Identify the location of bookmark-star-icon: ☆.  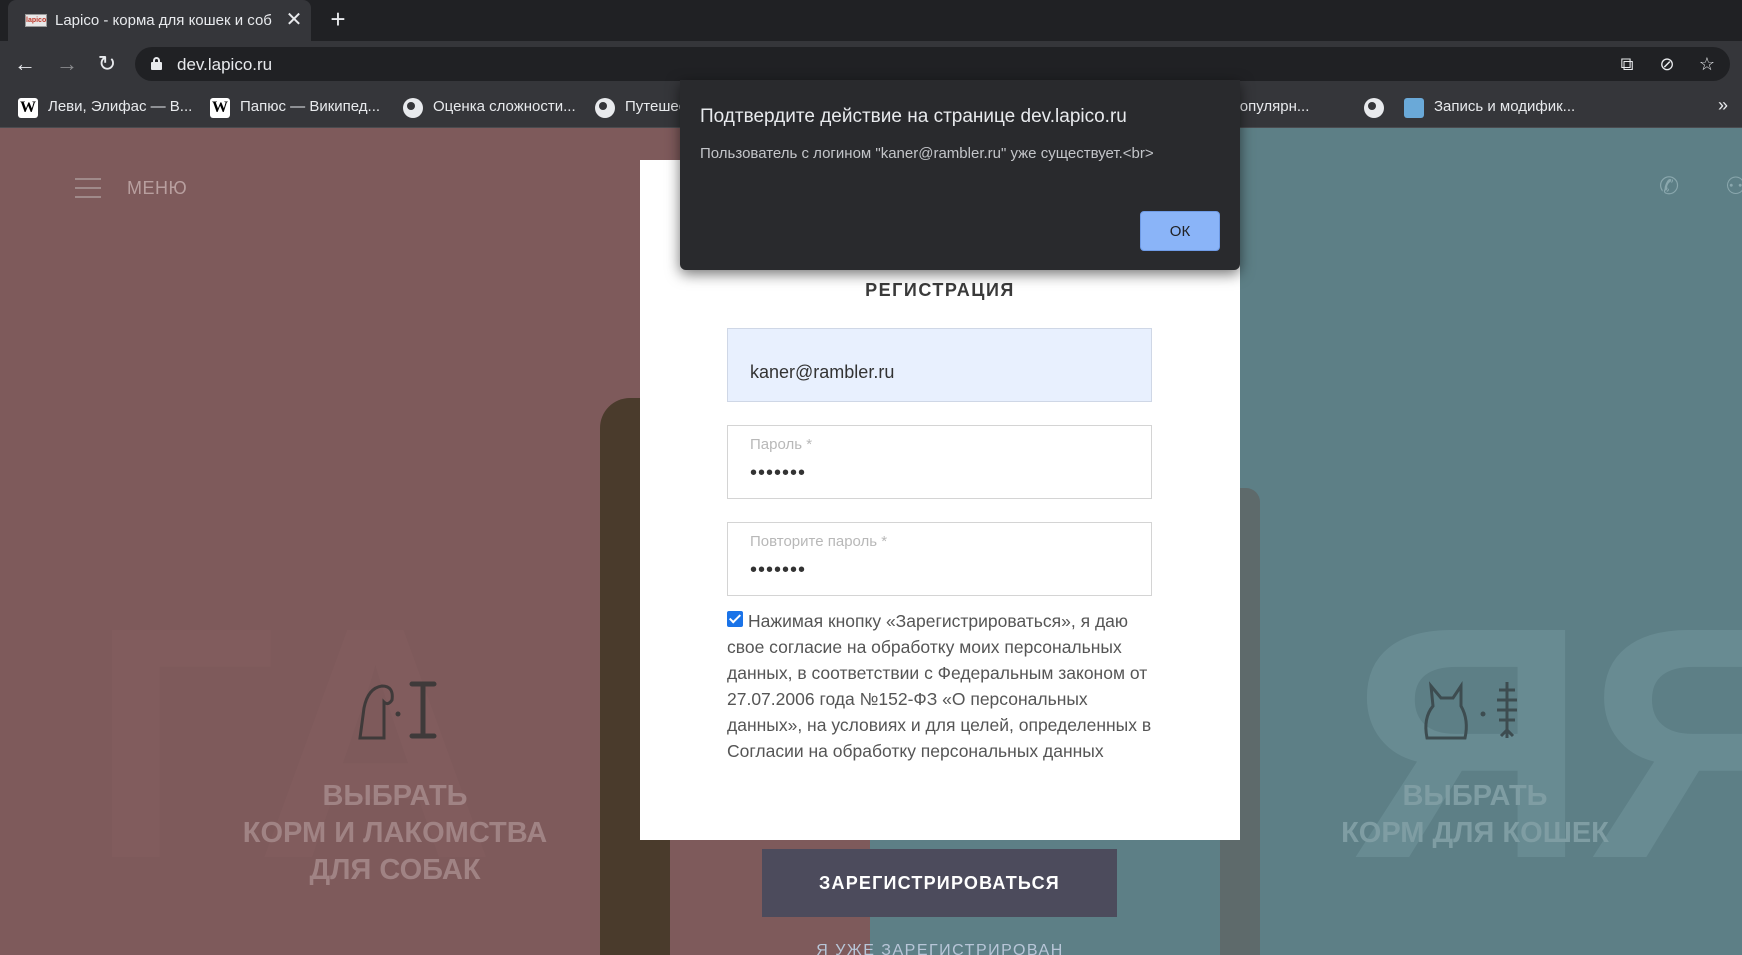
(1707, 64).